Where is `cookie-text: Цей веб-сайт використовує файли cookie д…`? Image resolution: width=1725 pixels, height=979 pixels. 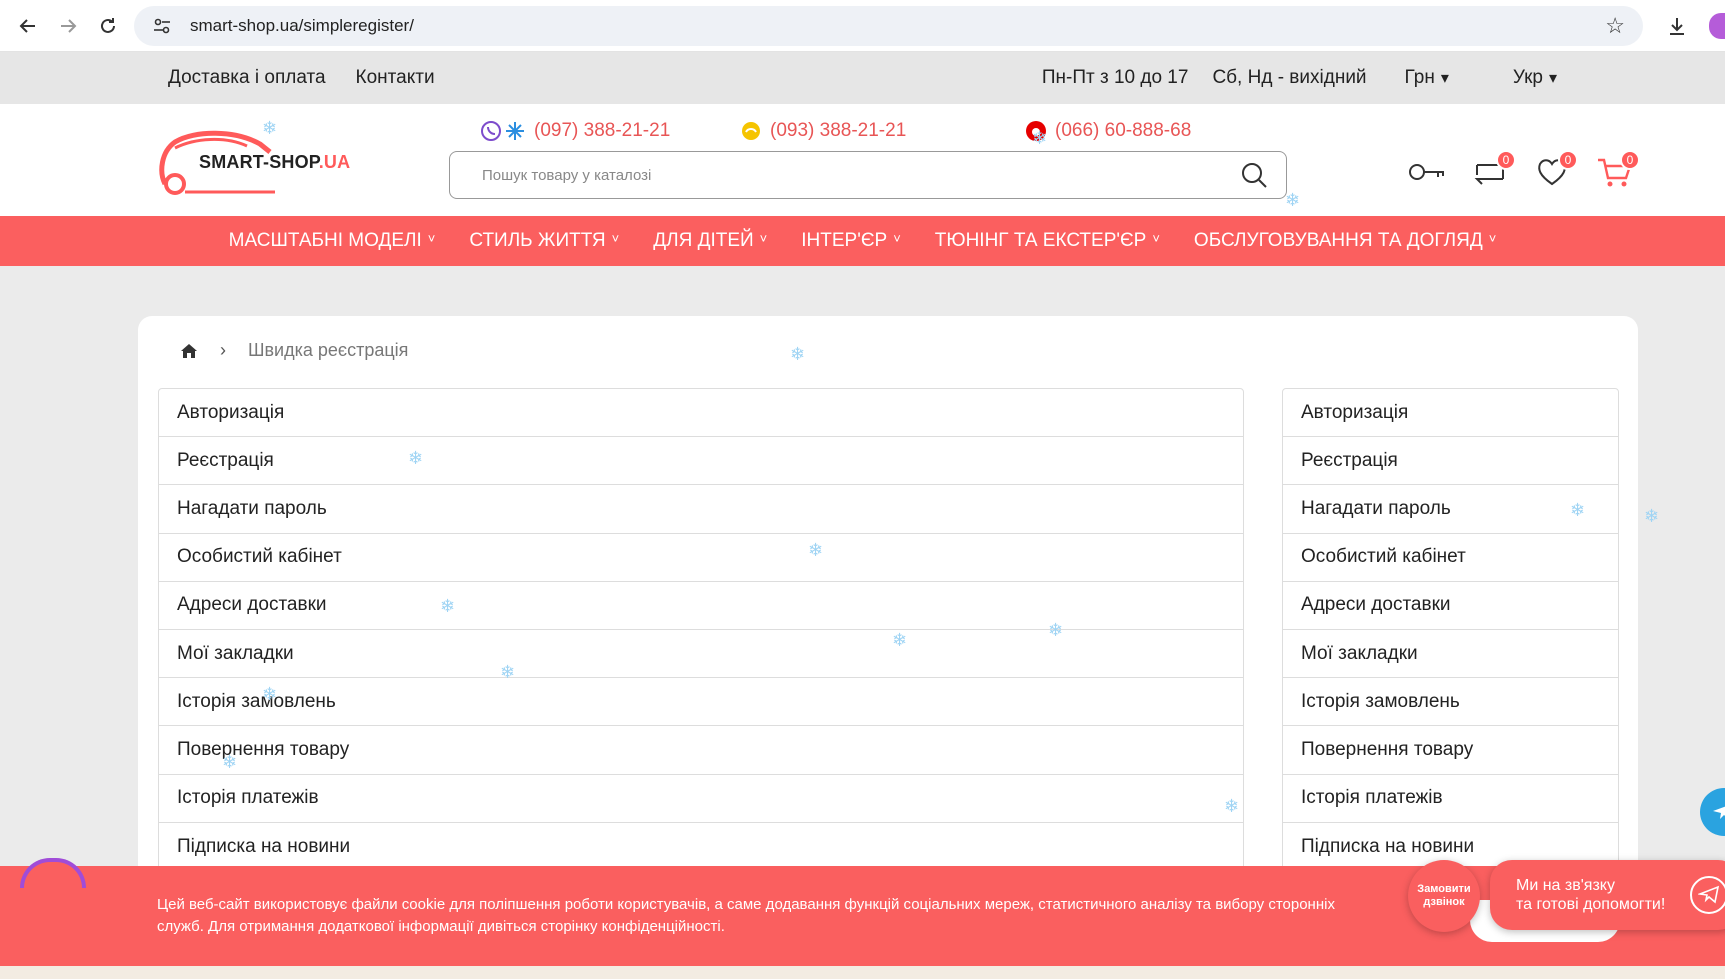
cookie-text: Цей веб-сайт використовує файли cookie д… is located at coordinates (746, 915).